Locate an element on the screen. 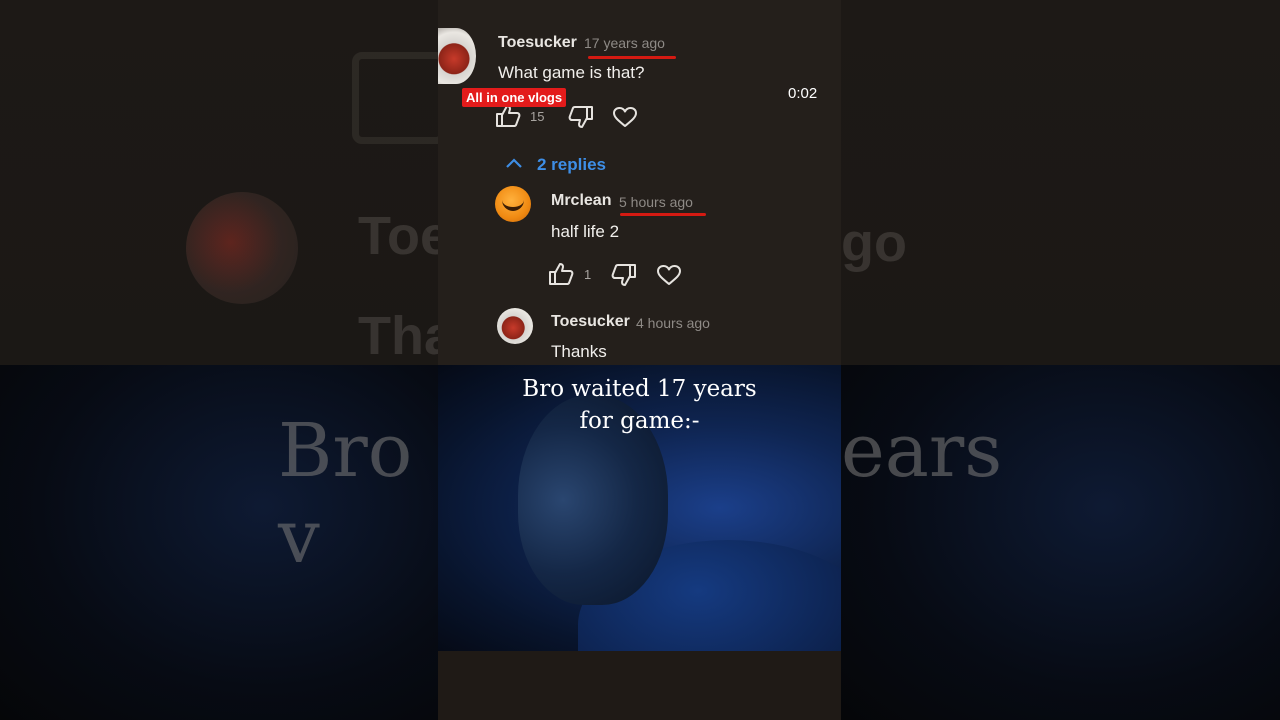  video-caption: Bro waited 17 years for game:- is located at coordinates (639, 405).